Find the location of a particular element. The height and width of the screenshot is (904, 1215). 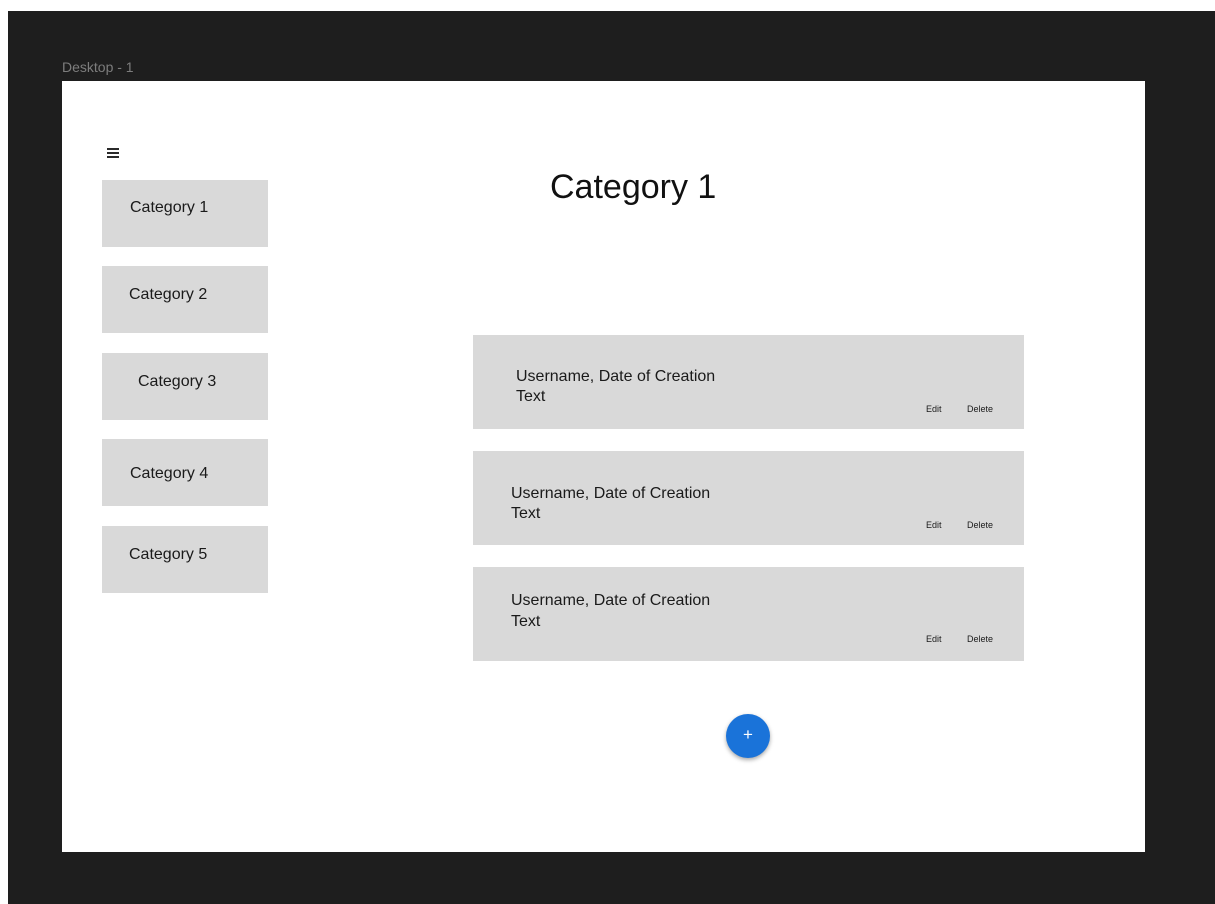

add-post-button: + is located at coordinates (748, 736).